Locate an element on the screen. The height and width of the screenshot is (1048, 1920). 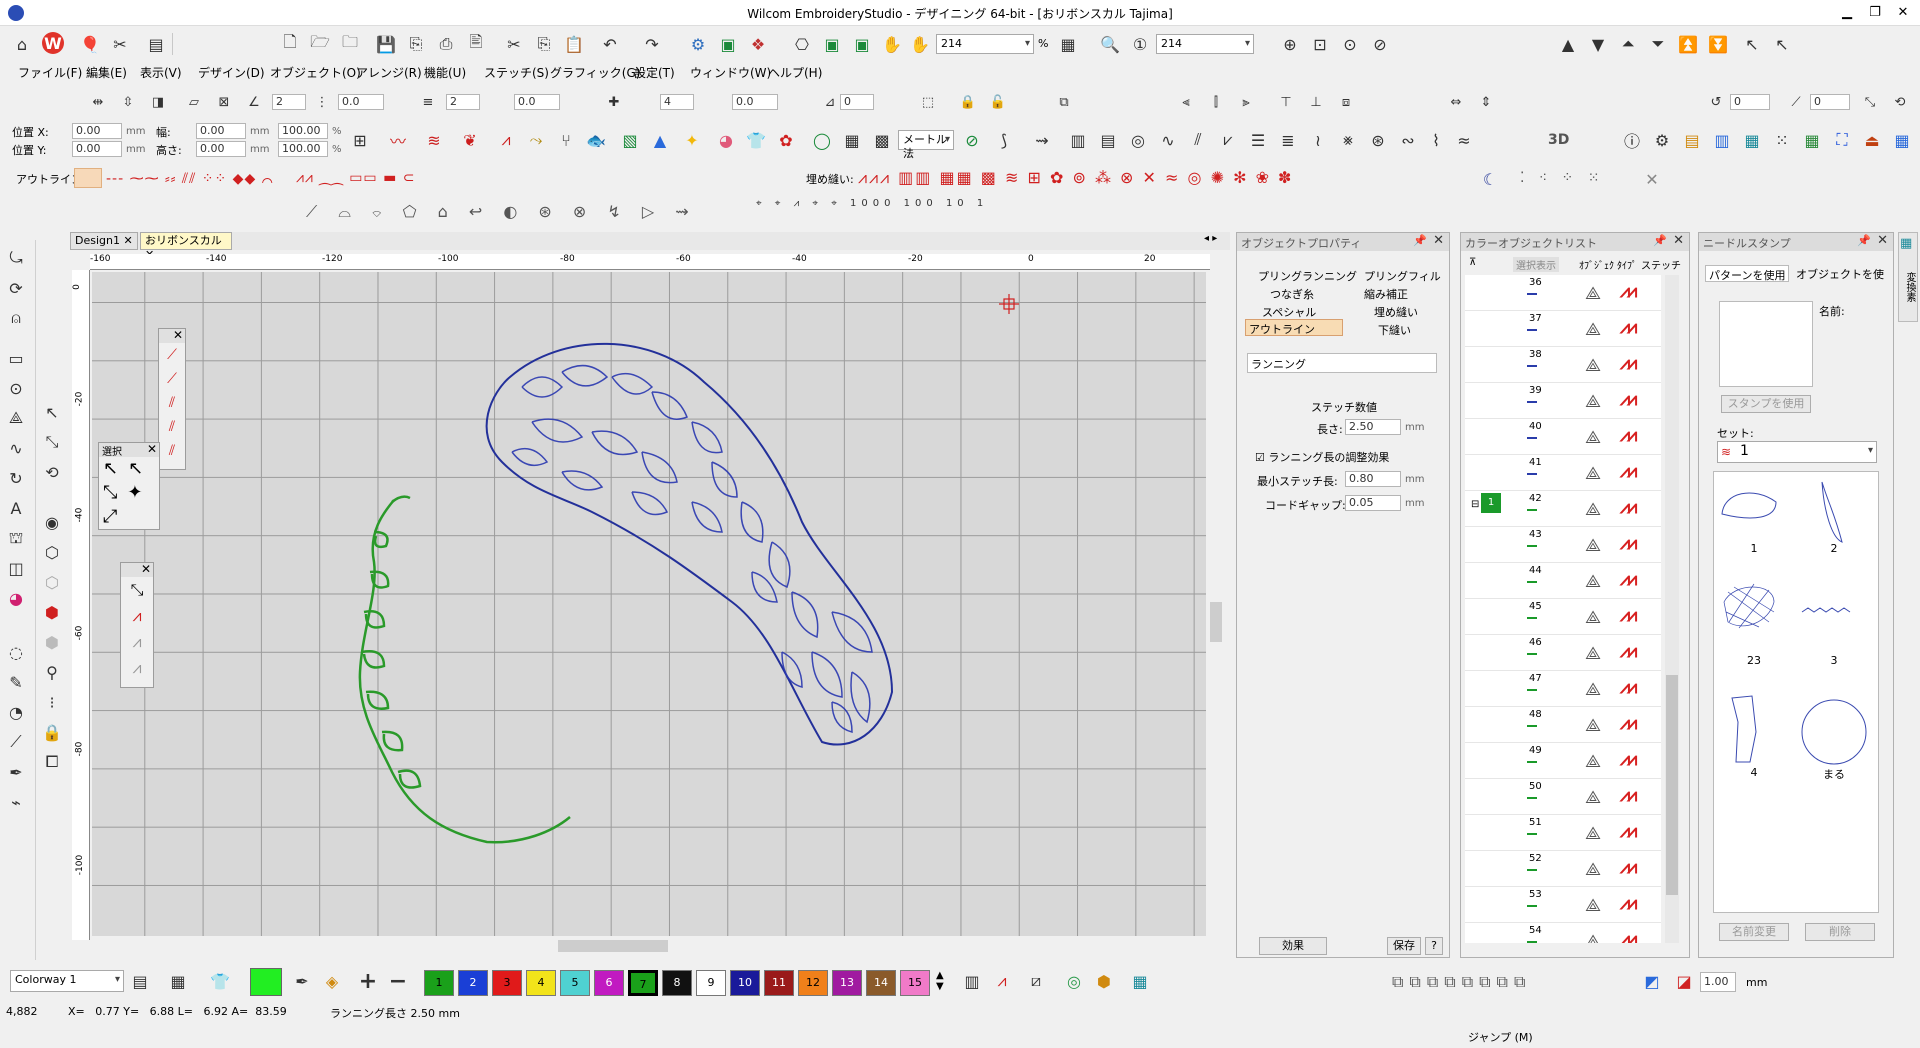
stitch-list-icon: ▥ is located at coordinates (972, 981).